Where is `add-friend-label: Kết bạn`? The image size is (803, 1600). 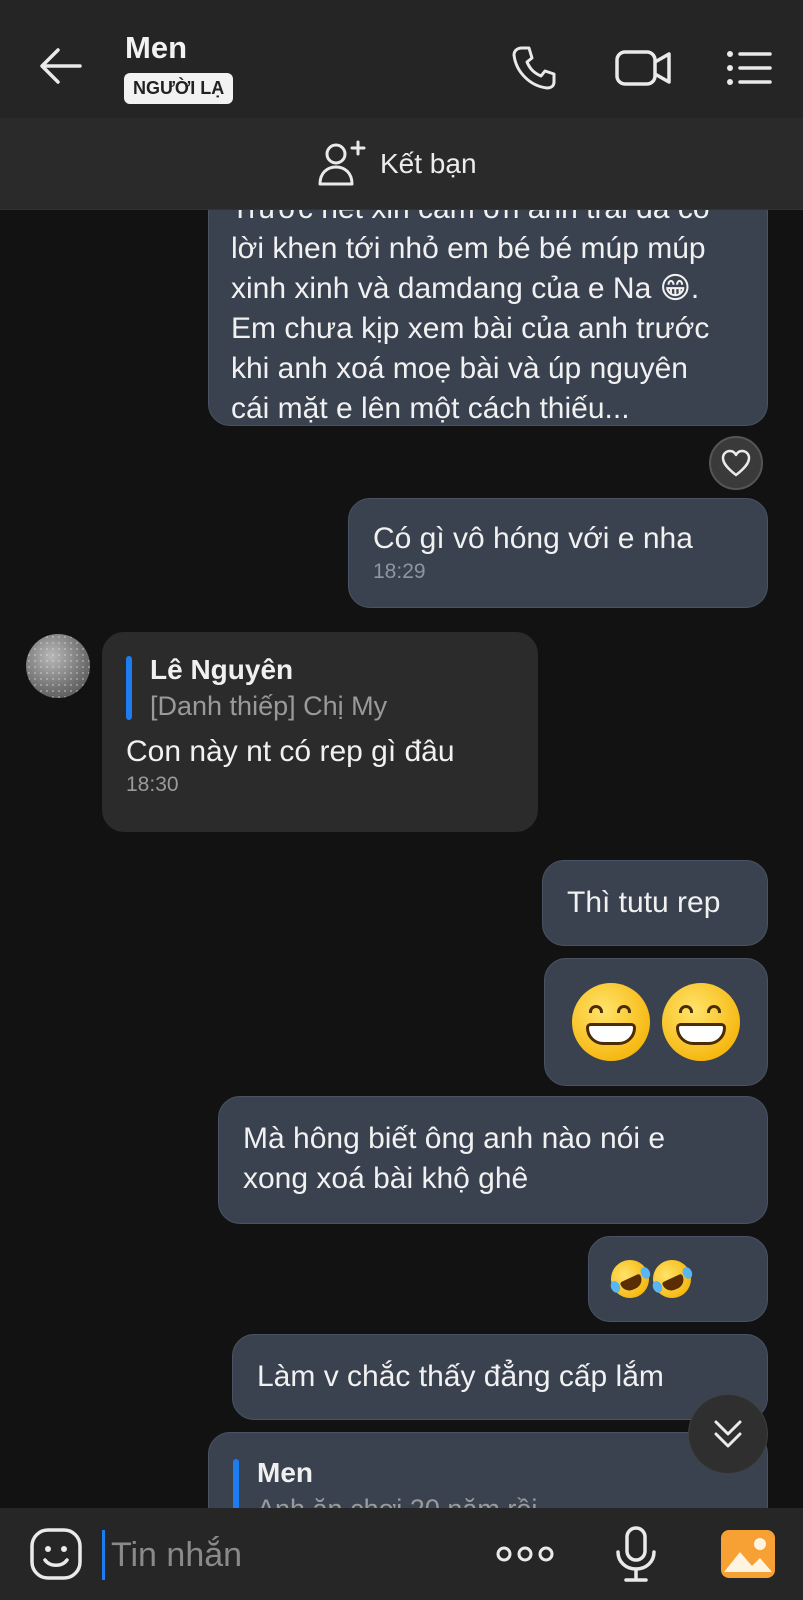 add-friend-label: Kết bạn is located at coordinates (428, 163).